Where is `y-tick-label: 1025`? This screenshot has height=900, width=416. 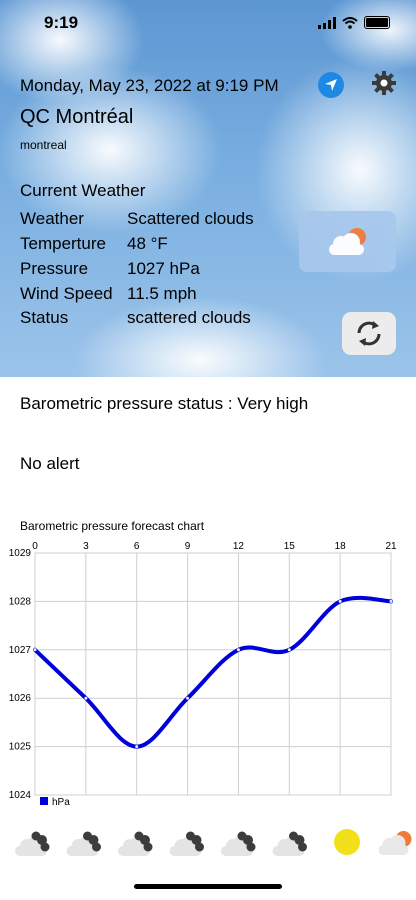
y-tick-label: 1025 is located at coordinates (20, 747).